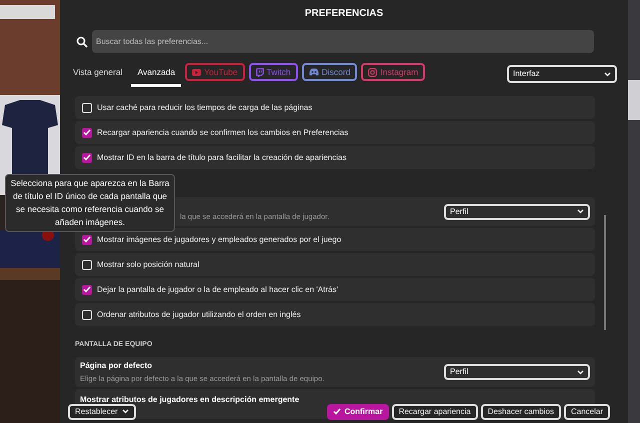  What do you see at coordinates (222, 132) in the screenshot?
I see `option-label: Recargar apariencia cuando se confirmen los cambios en Preferencias` at bounding box center [222, 132].